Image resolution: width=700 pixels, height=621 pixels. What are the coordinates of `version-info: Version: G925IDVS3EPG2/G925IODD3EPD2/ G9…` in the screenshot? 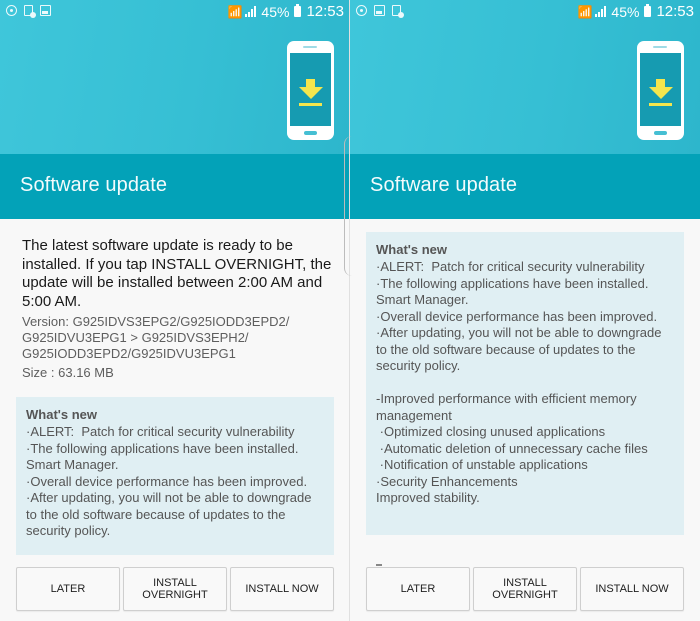 It's located at (156, 337).